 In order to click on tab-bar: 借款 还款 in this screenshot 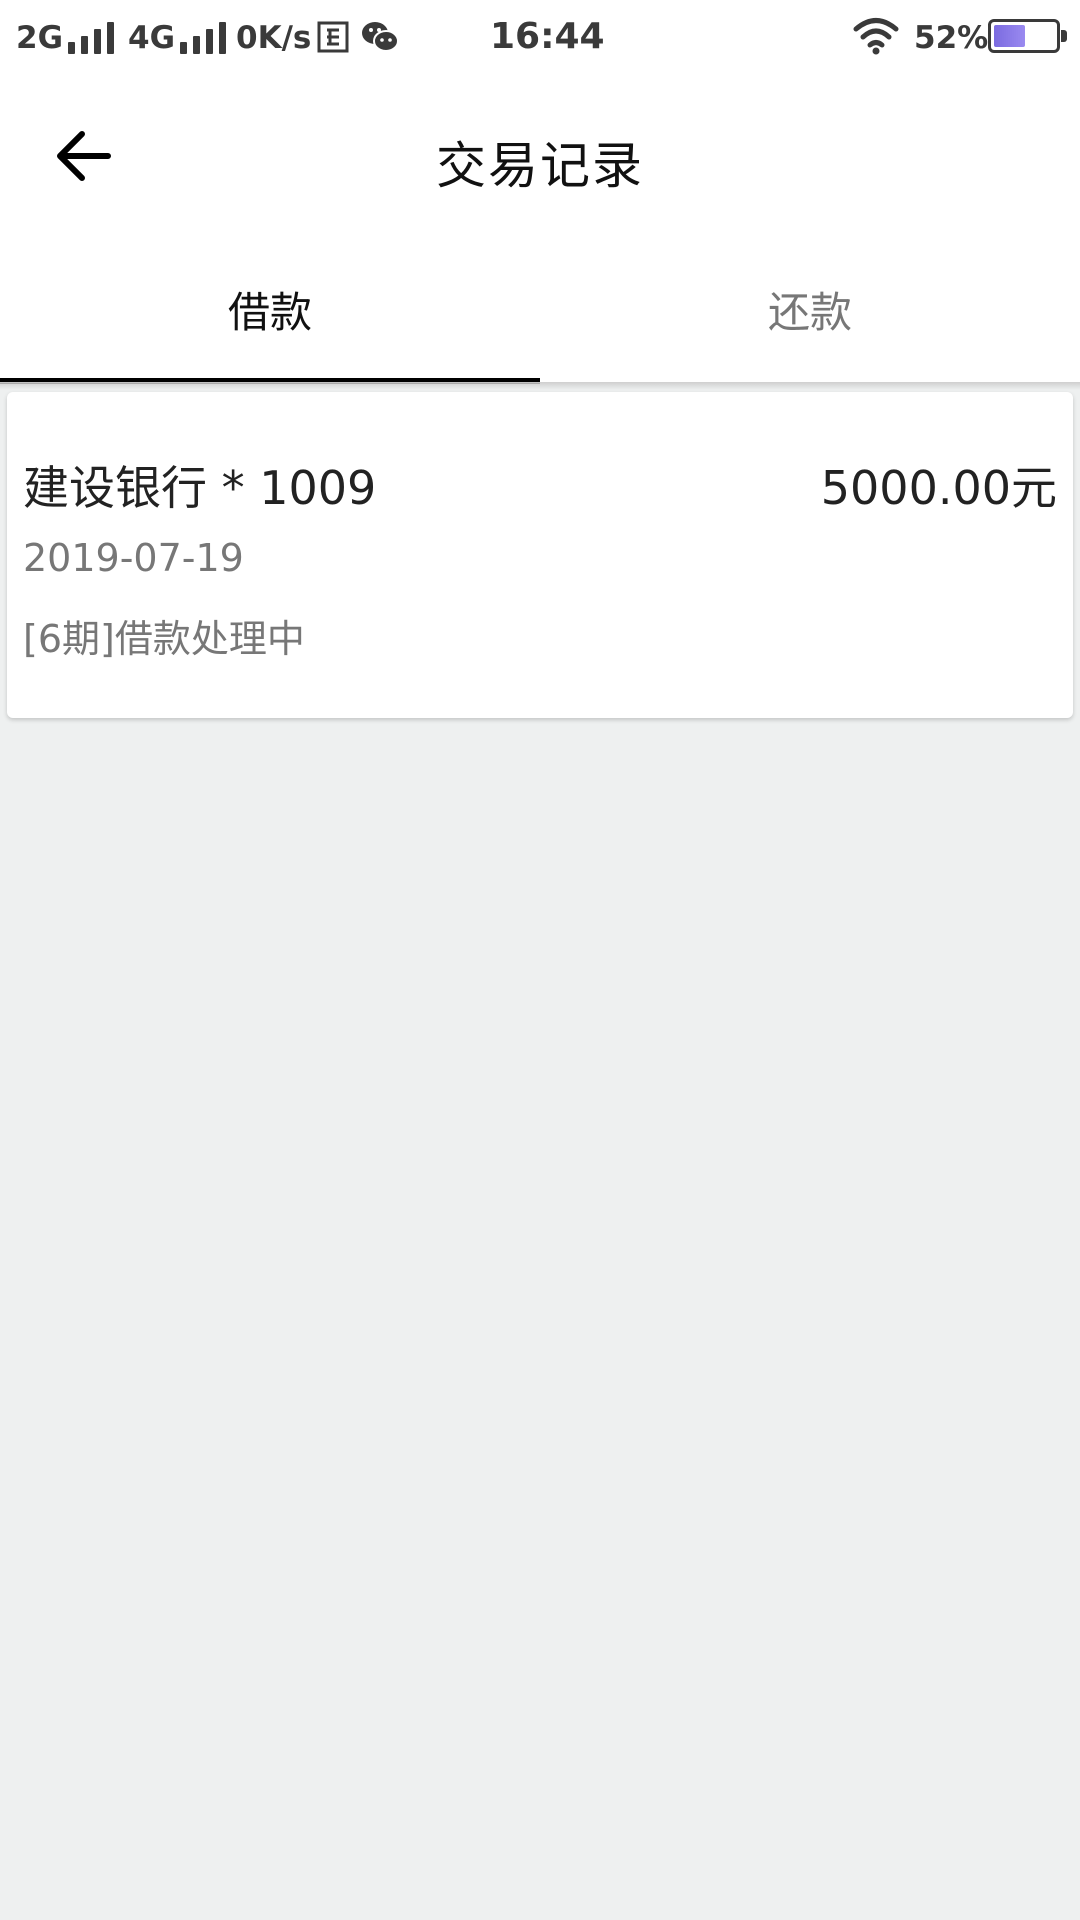, I will do `click(540, 310)`.